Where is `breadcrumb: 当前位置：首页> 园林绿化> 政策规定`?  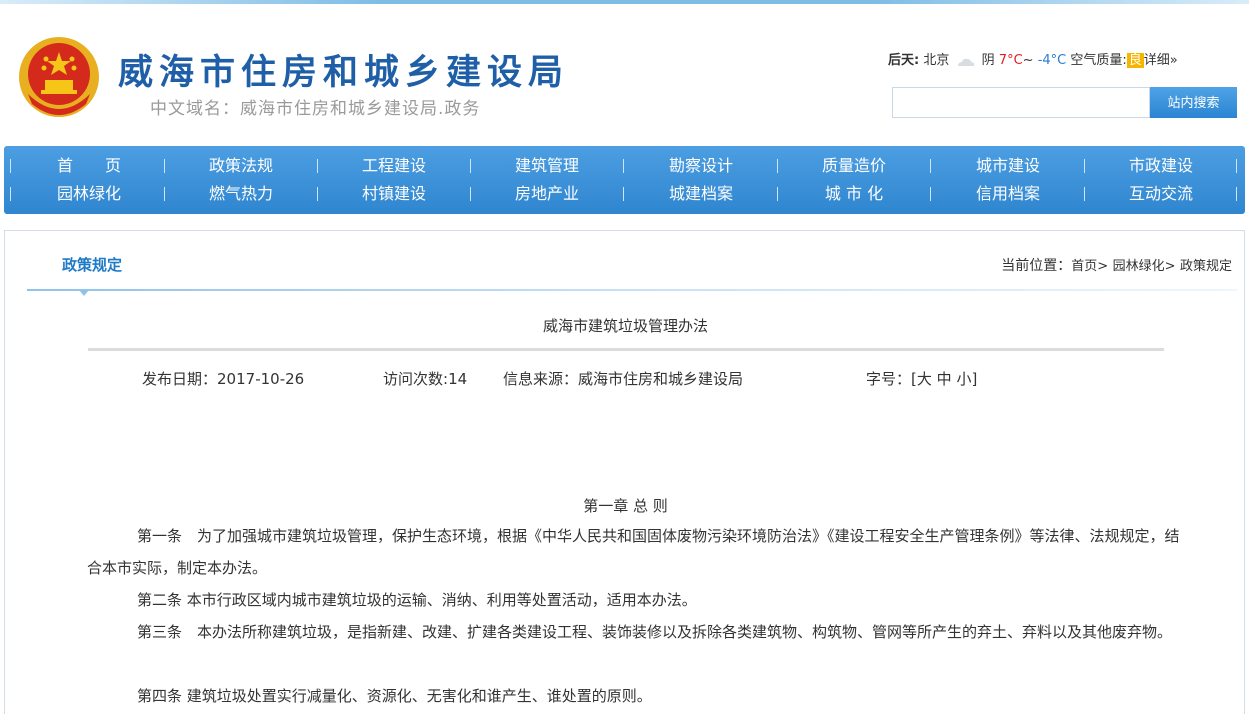 breadcrumb: 当前位置：首页> 园林绿化> 政策规定 is located at coordinates (1116, 265).